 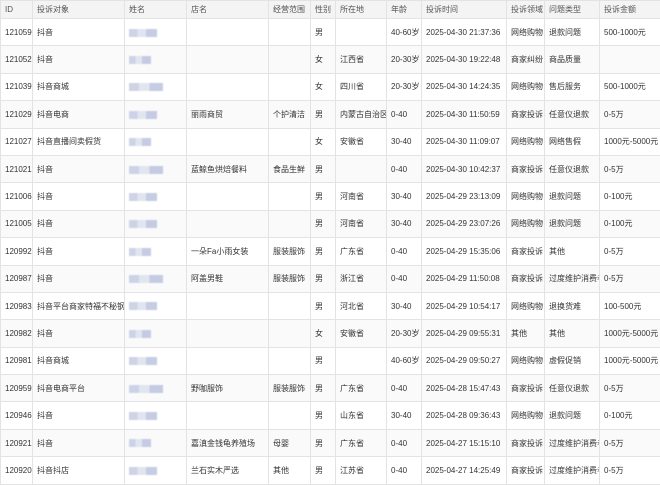 I want to click on column-header: ID, so click(x=17, y=10).